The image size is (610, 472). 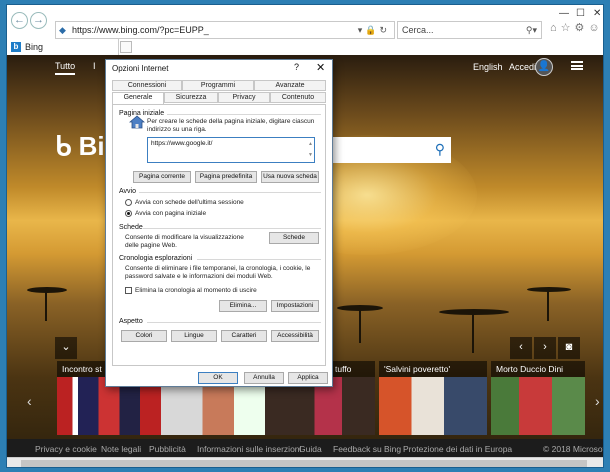 I want to click on news-image, so click(x=538, y=406).